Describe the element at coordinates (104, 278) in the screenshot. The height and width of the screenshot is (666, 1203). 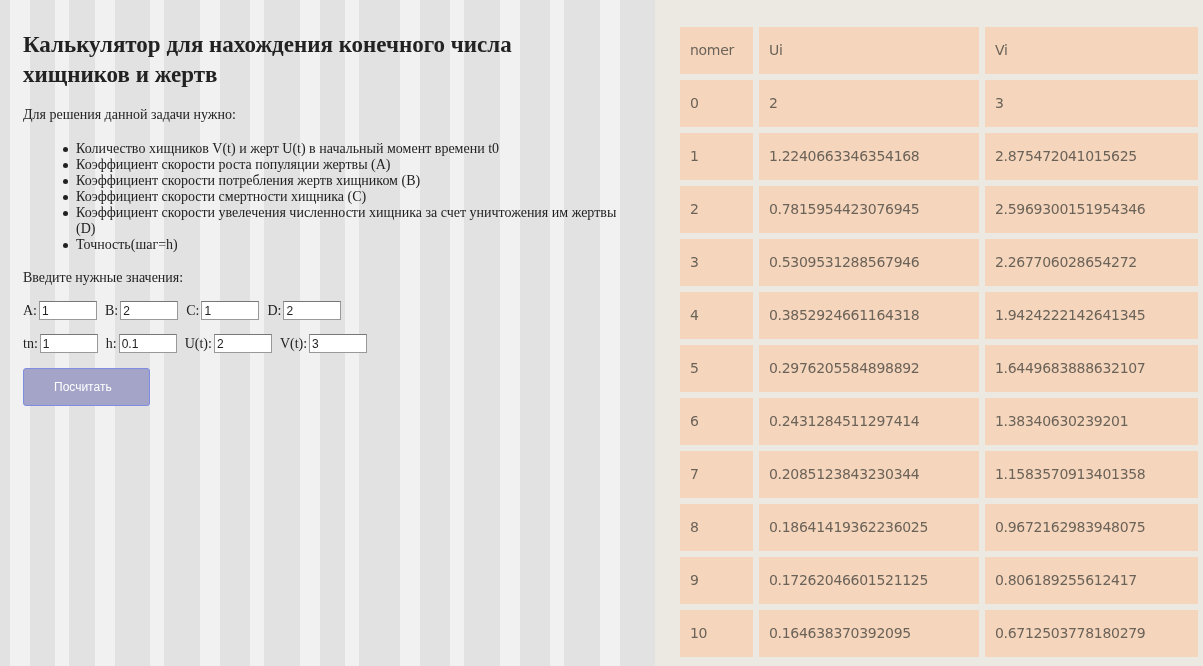
I see `prompt-text: Введите нужные значения:` at that location.